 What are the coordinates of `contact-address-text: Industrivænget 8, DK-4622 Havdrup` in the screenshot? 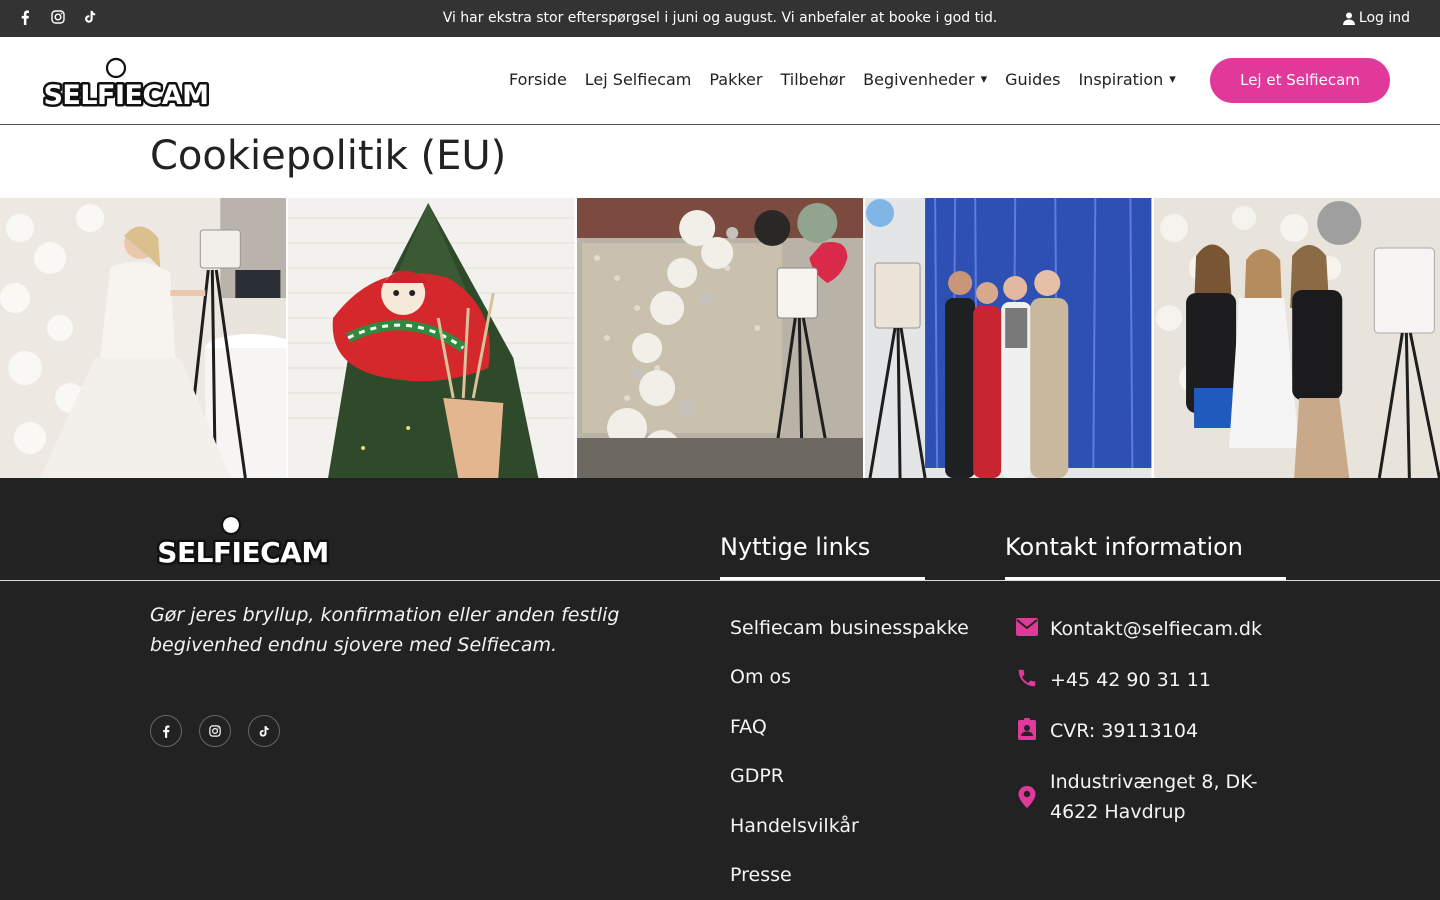 It's located at (1154, 797).